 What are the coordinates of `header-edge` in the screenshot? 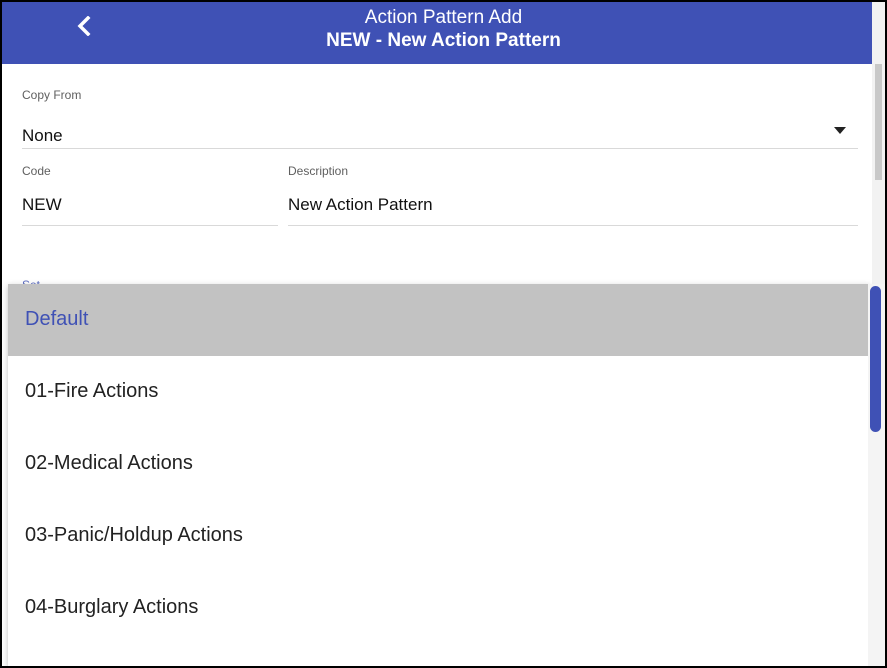 It's located at (878, 33).